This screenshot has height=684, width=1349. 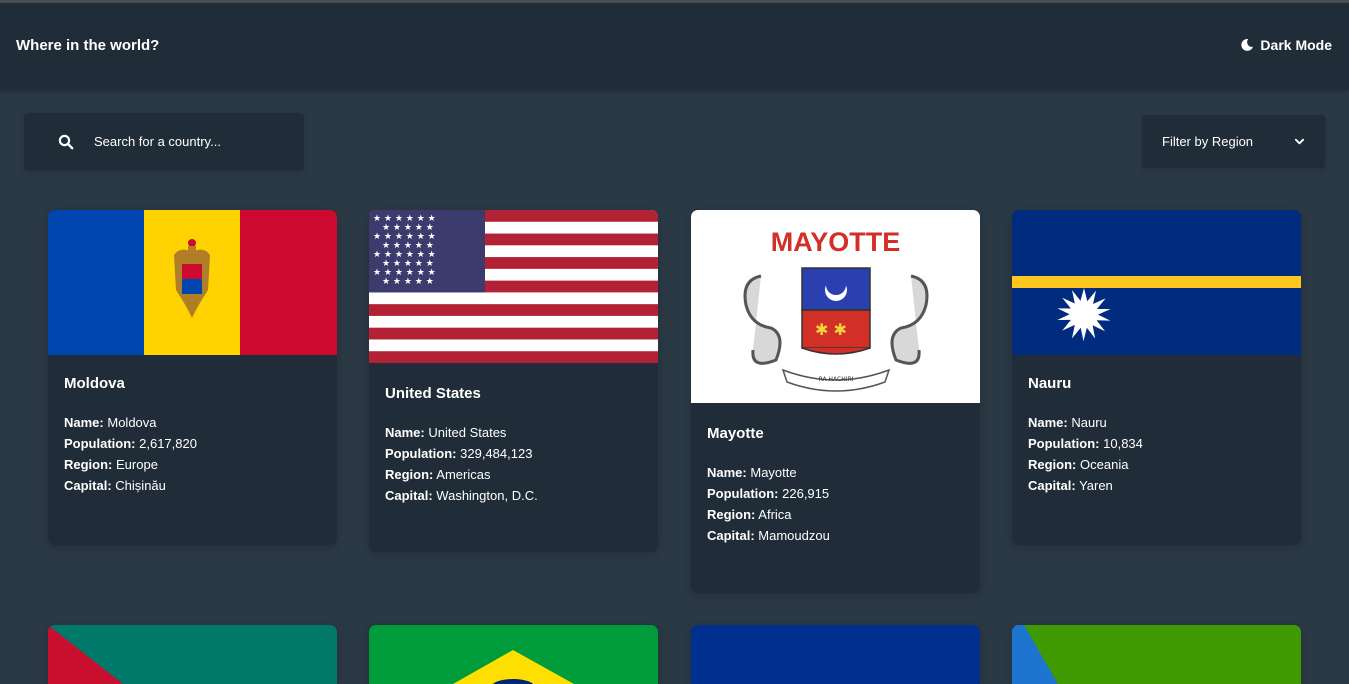 What do you see at coordinates (467, 432) in the screenshot?
I see `name-value: United States` at bounding box center [467, 432].